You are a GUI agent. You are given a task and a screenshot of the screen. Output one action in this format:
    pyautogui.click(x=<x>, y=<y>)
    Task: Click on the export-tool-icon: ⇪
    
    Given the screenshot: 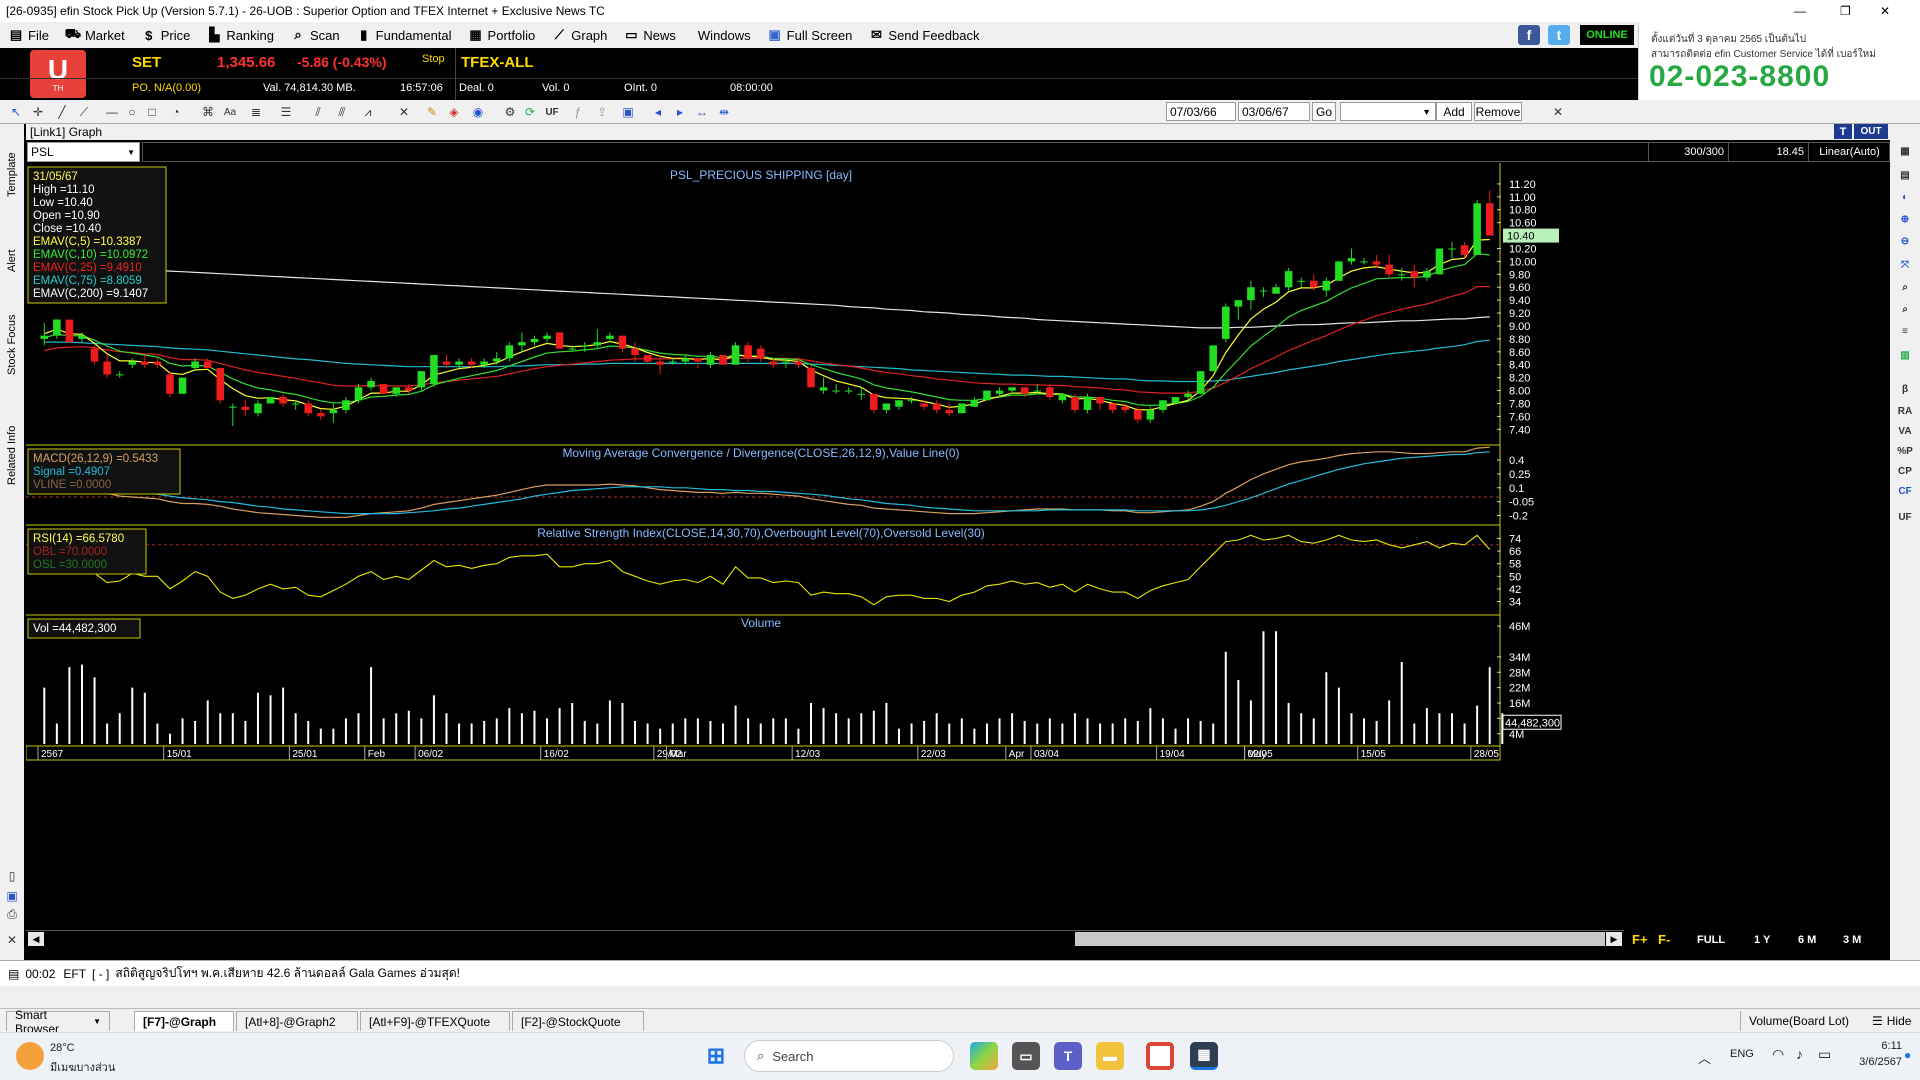 What is the action you would take?
    pyautogui.click(x=602, y=112)
    